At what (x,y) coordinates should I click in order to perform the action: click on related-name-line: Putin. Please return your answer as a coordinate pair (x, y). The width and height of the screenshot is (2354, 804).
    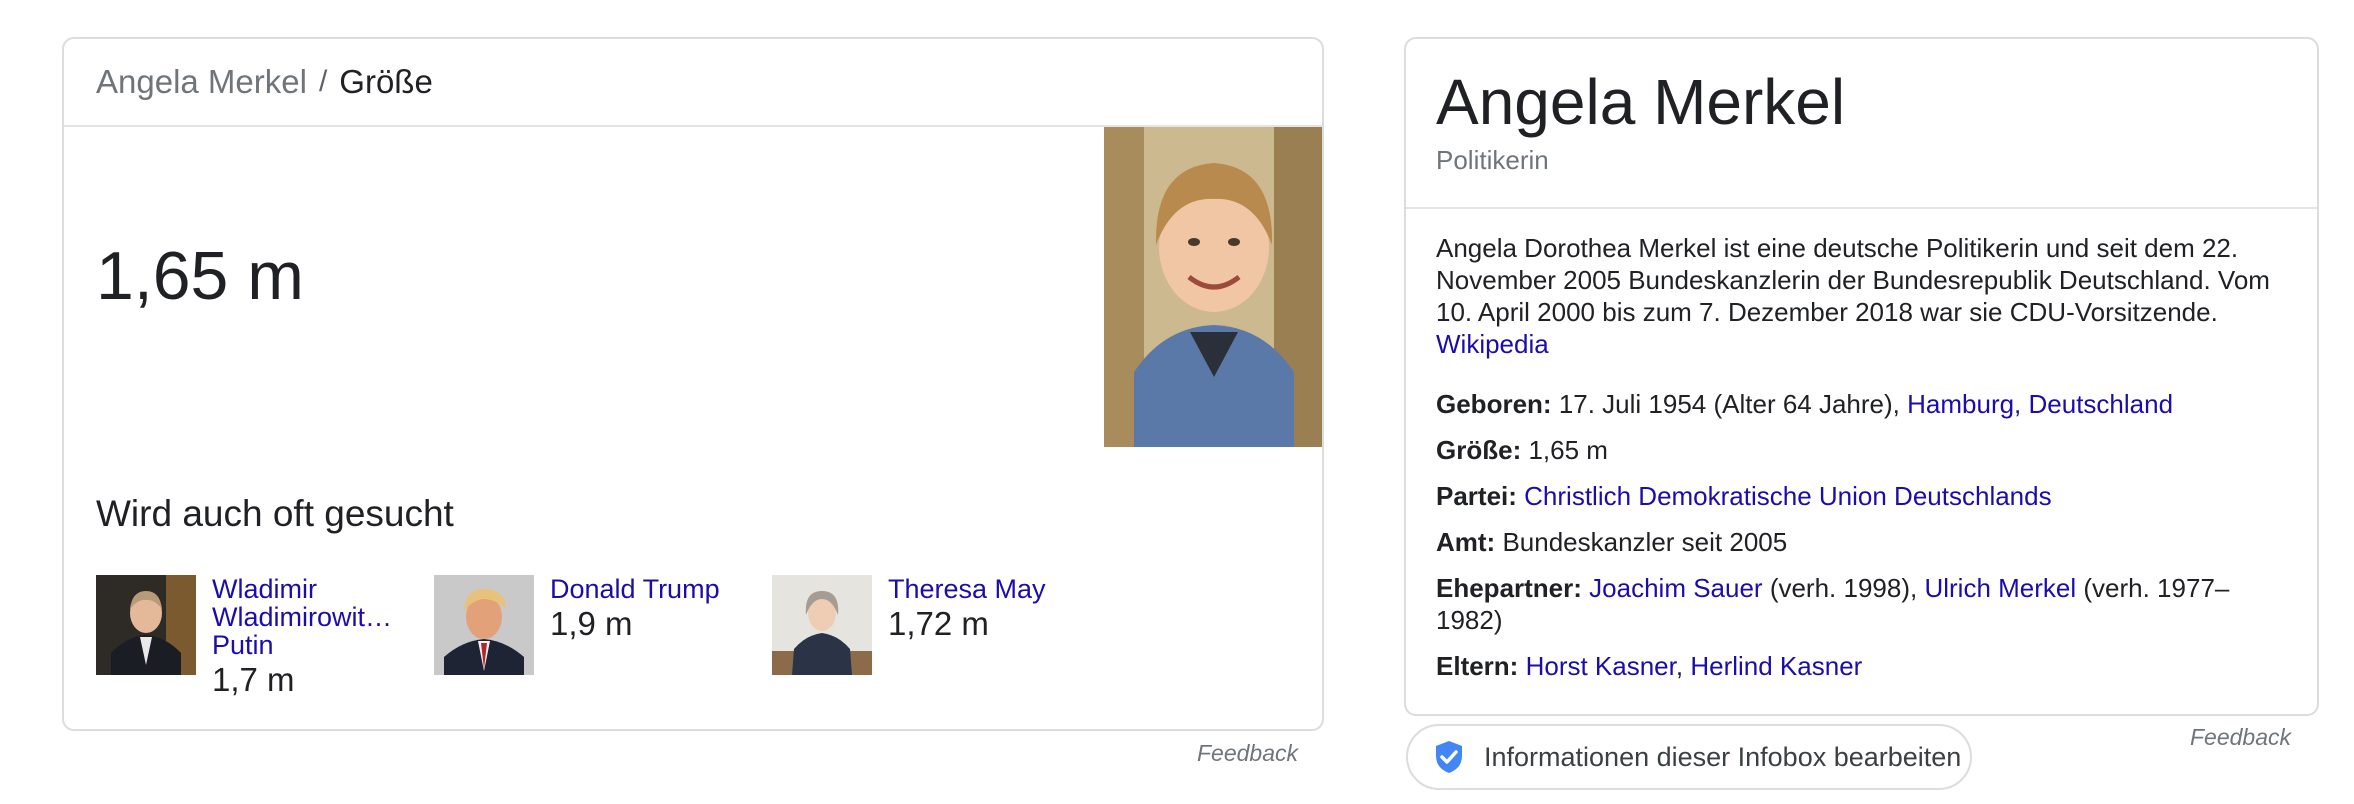
    Looking at the image, I should click on (297, 645).